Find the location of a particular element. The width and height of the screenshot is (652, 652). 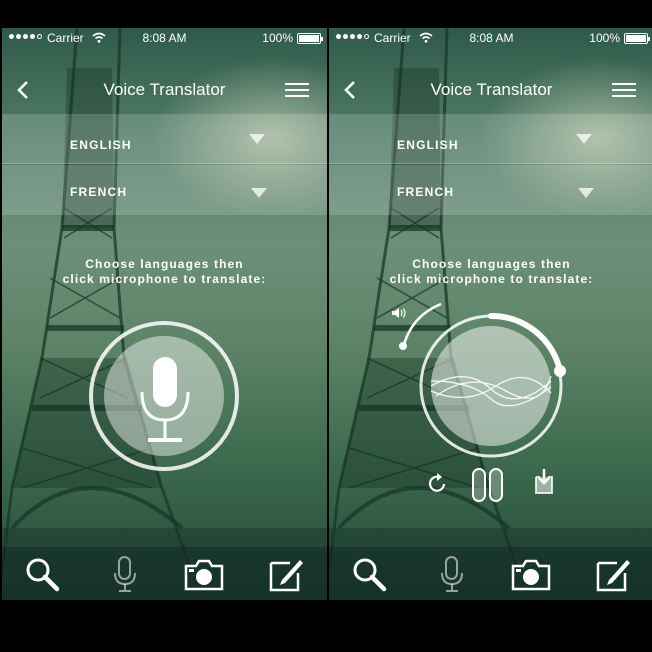

save-download-icon is located at coordinates (544, 482).